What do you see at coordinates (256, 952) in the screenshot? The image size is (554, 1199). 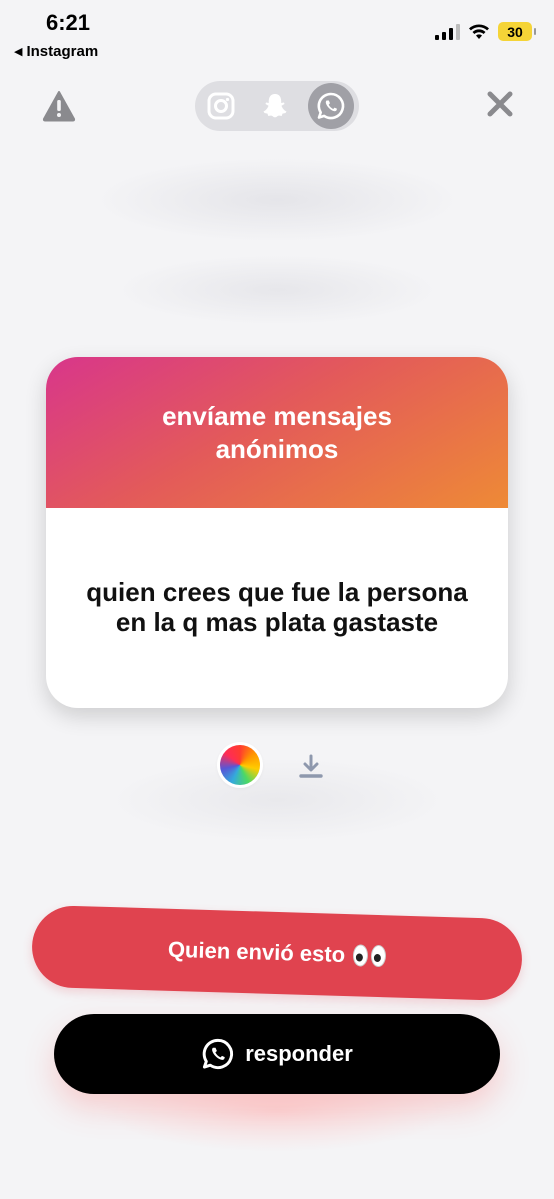 I see `who-sent-label: Quien envió esto` at bounding box center [256, 952].